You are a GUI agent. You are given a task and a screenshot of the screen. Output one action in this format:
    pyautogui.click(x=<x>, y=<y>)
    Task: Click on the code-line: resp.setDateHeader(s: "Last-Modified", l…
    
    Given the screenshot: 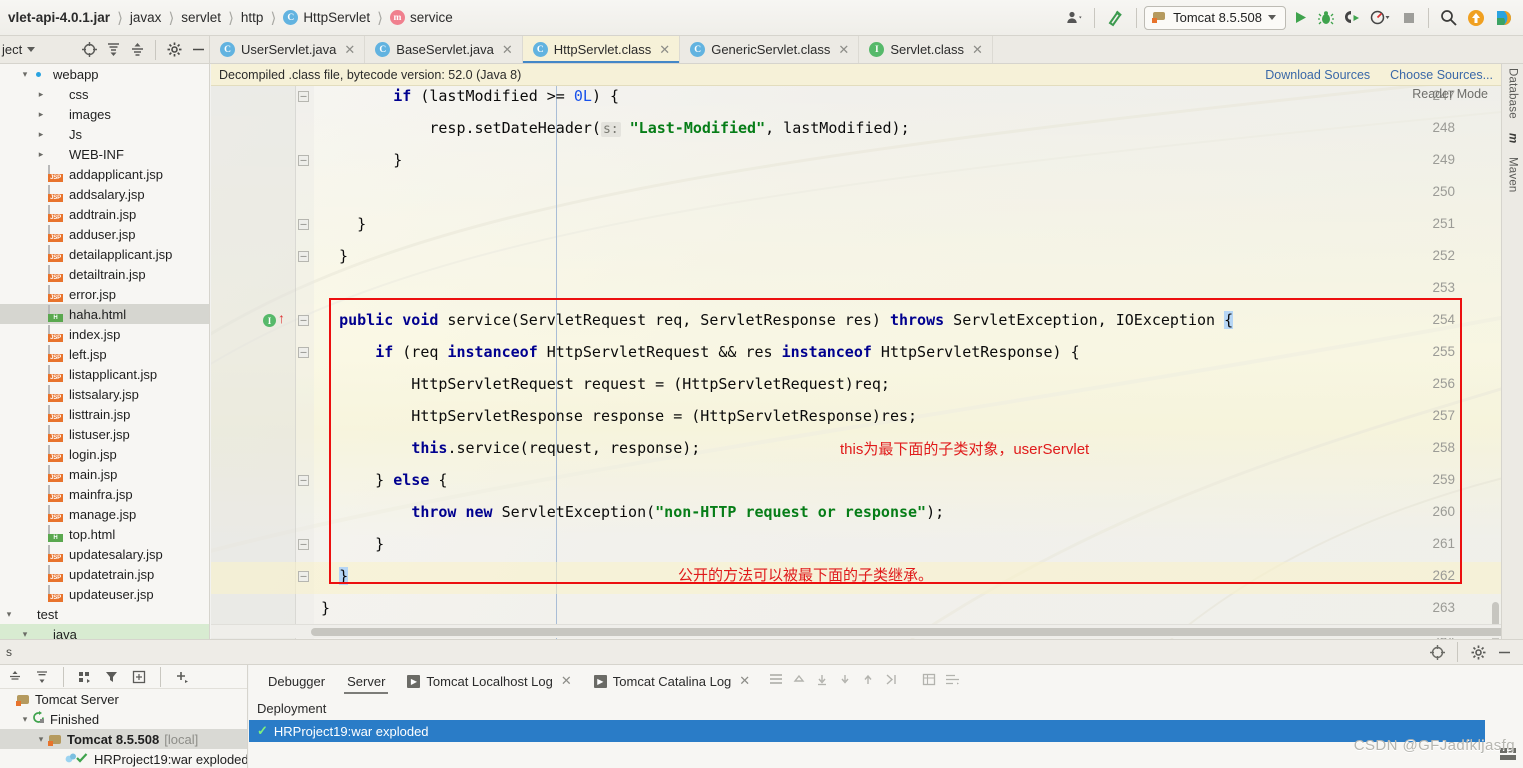 What is the action you would take?
    pyautogui.click(x=615, y=129)
    